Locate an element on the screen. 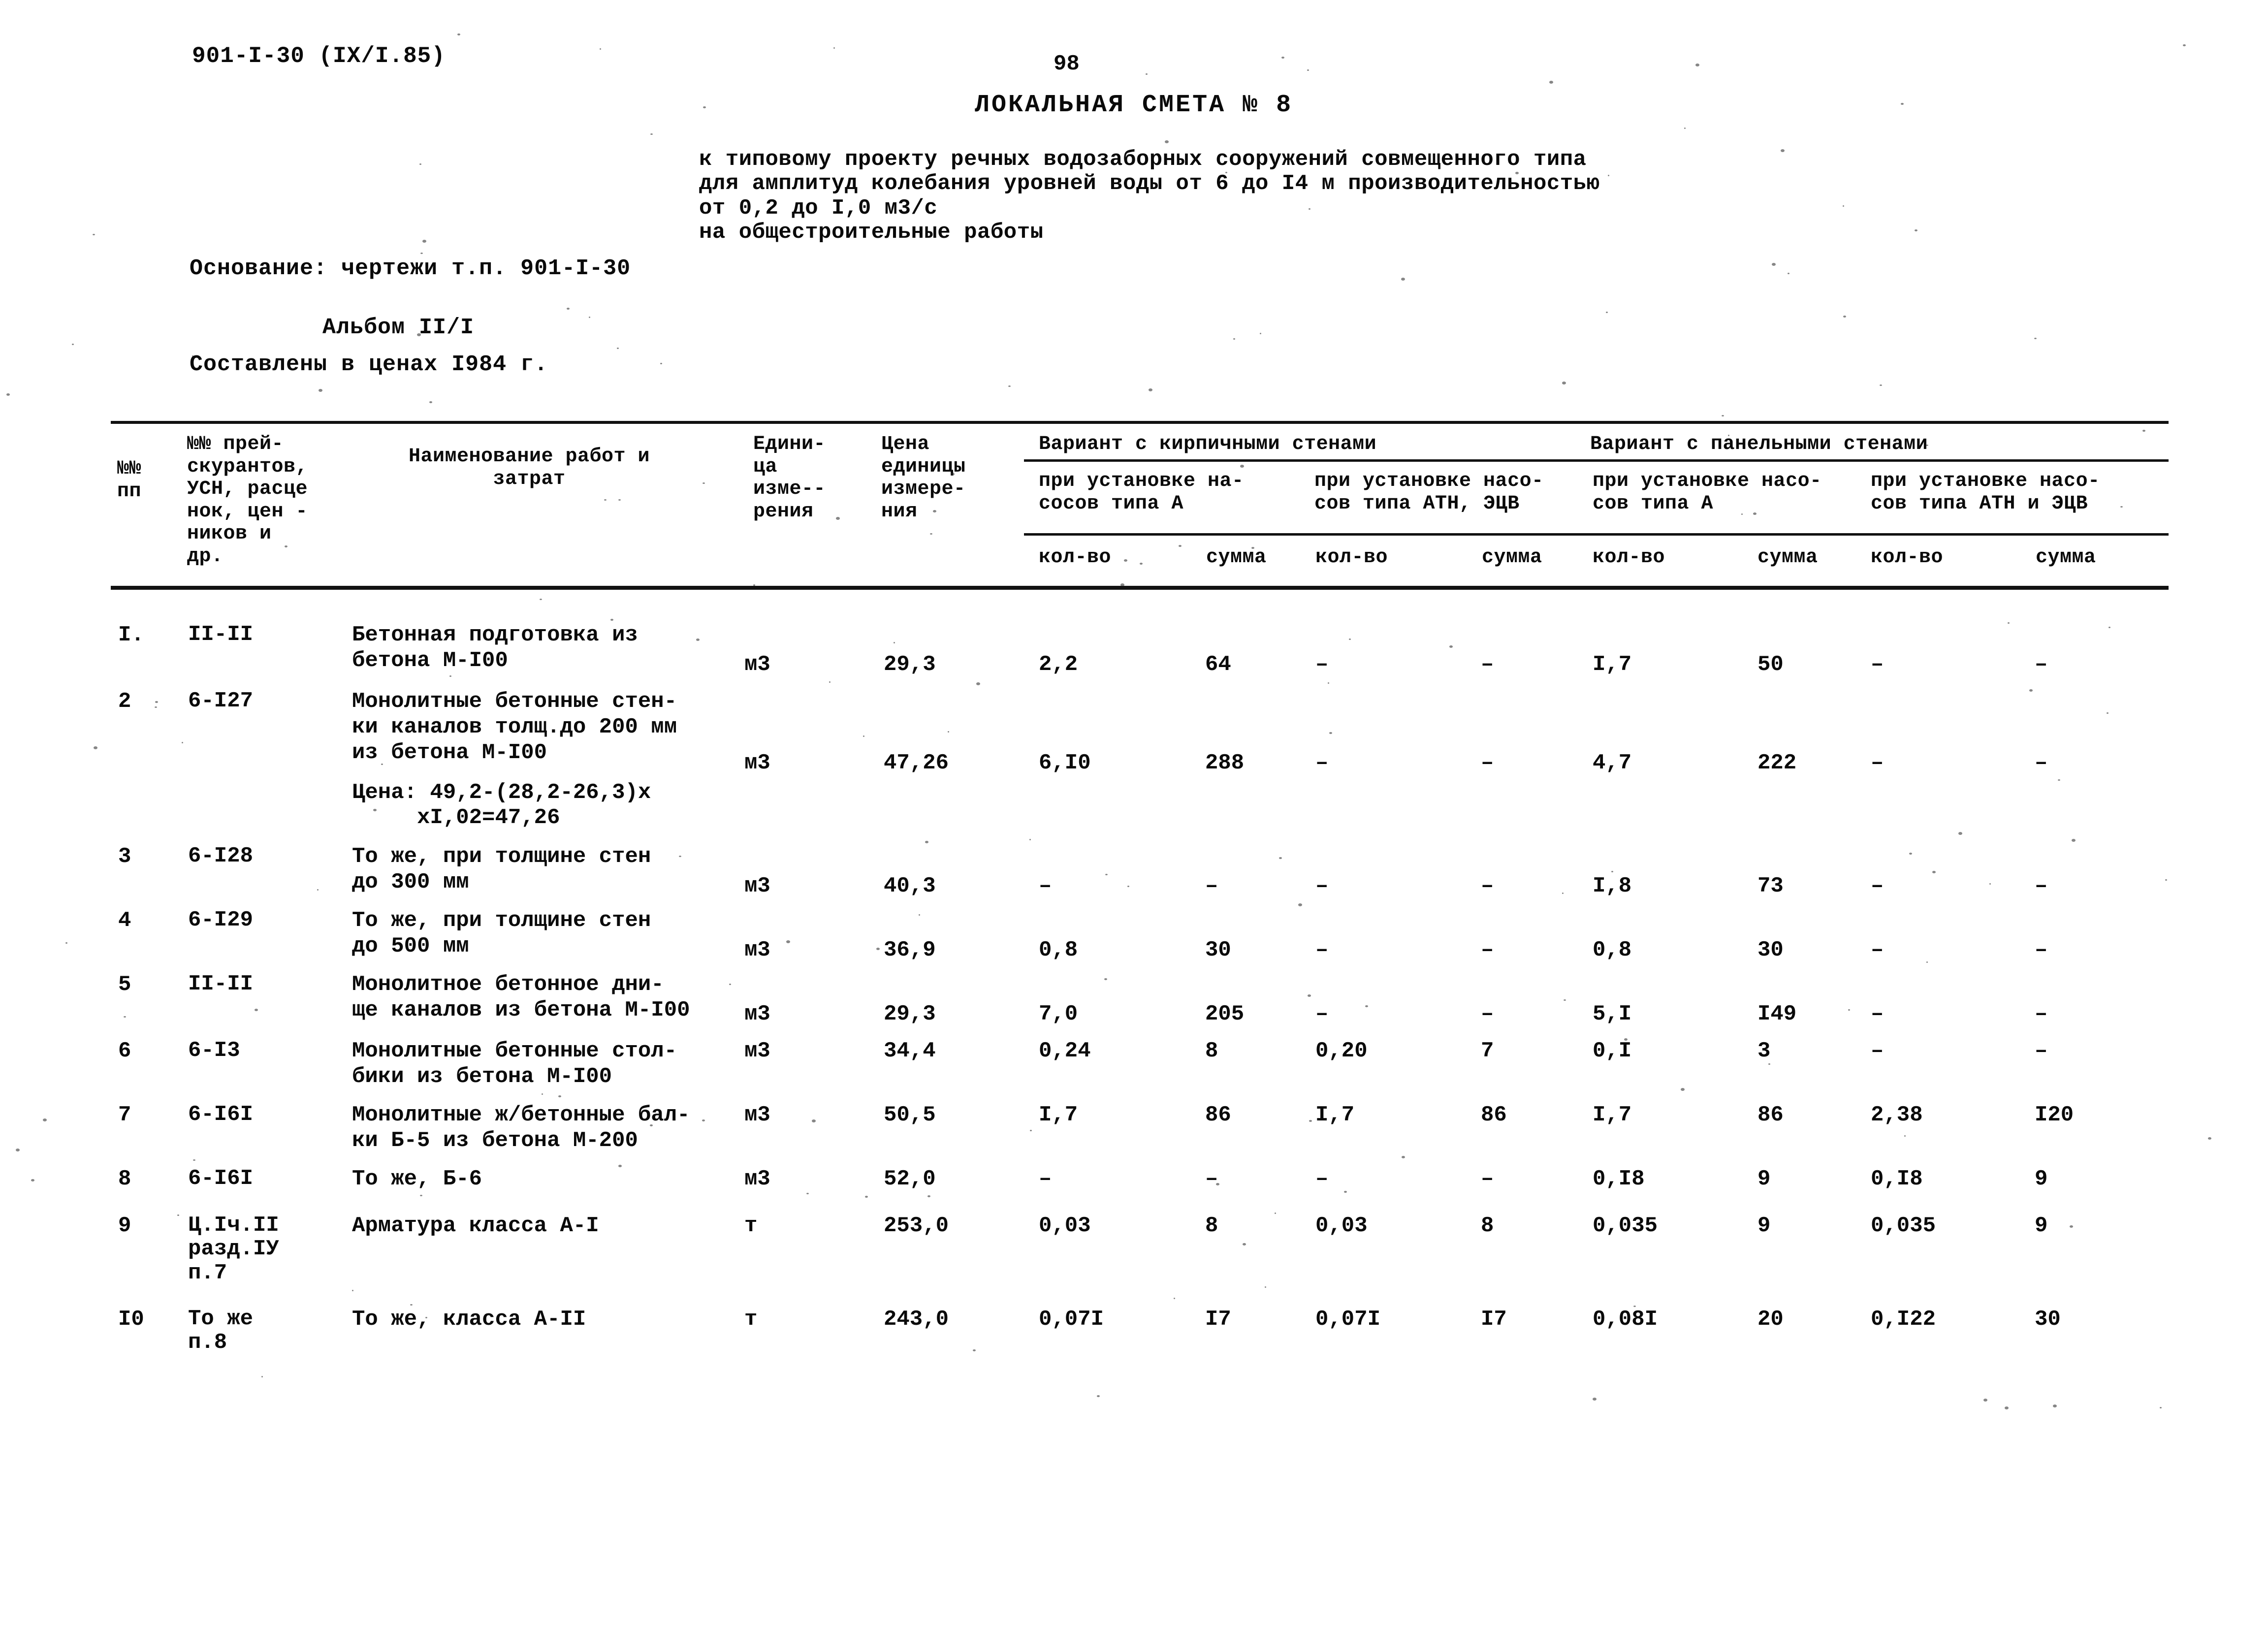  row-qty-brick-a: 0,8 is located at coordinates (1058, 950).